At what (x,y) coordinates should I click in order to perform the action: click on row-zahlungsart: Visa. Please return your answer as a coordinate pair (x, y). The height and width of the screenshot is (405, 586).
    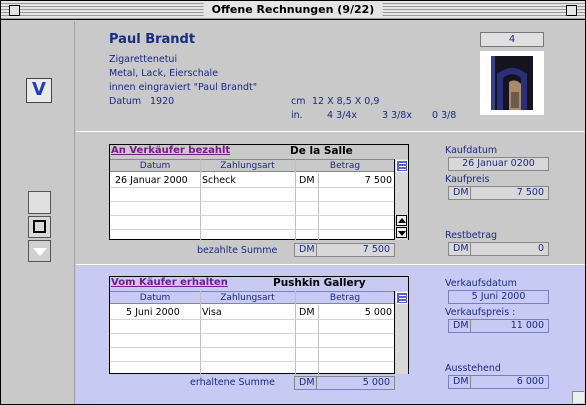
    Looking at the image, I should click on (212, 312).